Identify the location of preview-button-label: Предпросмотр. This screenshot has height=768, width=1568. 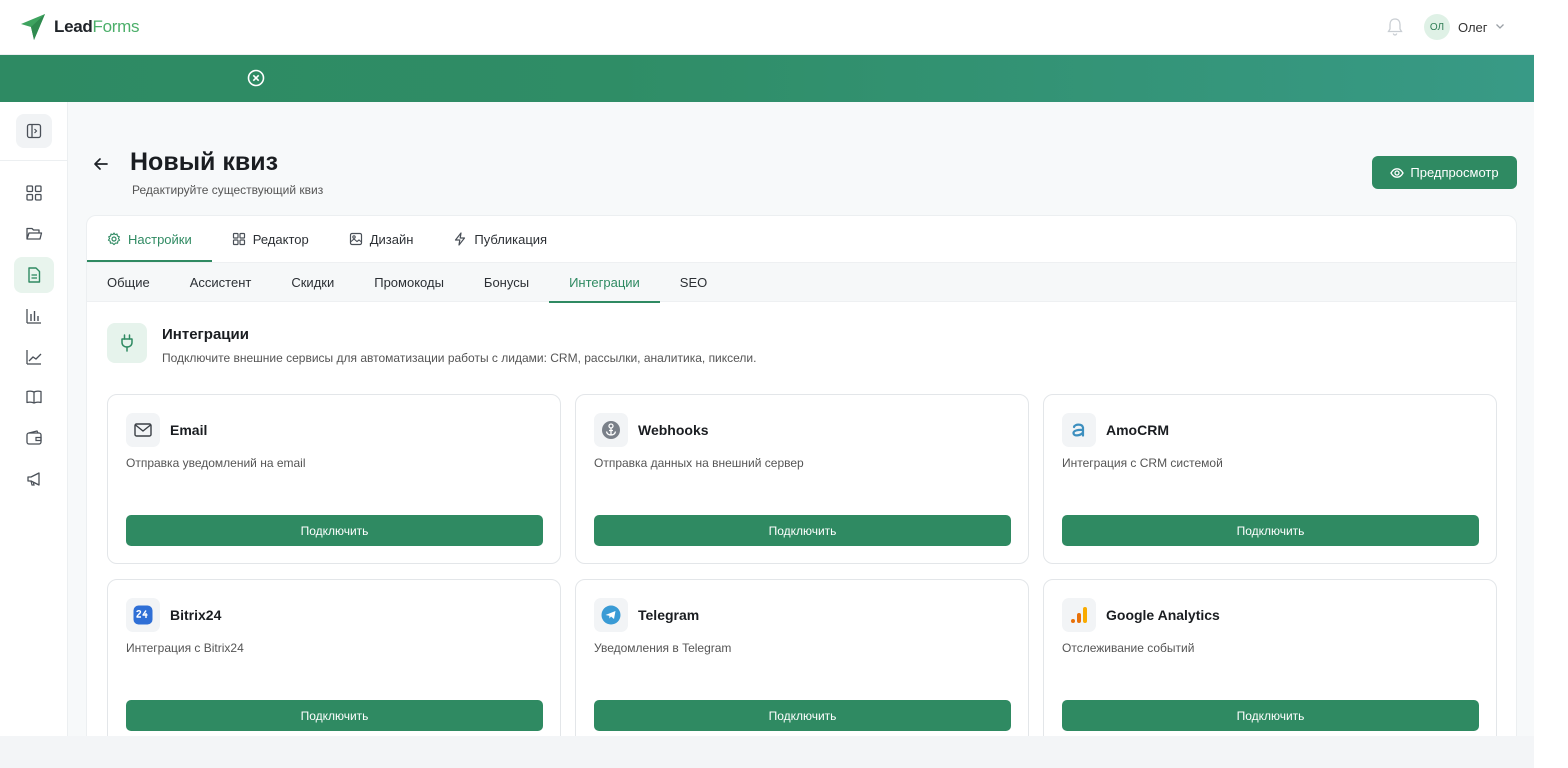
(1454, 172).